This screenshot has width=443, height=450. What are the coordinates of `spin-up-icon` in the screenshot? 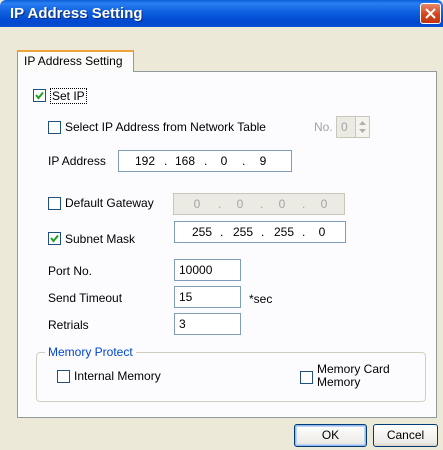 It's located at (362, 122).